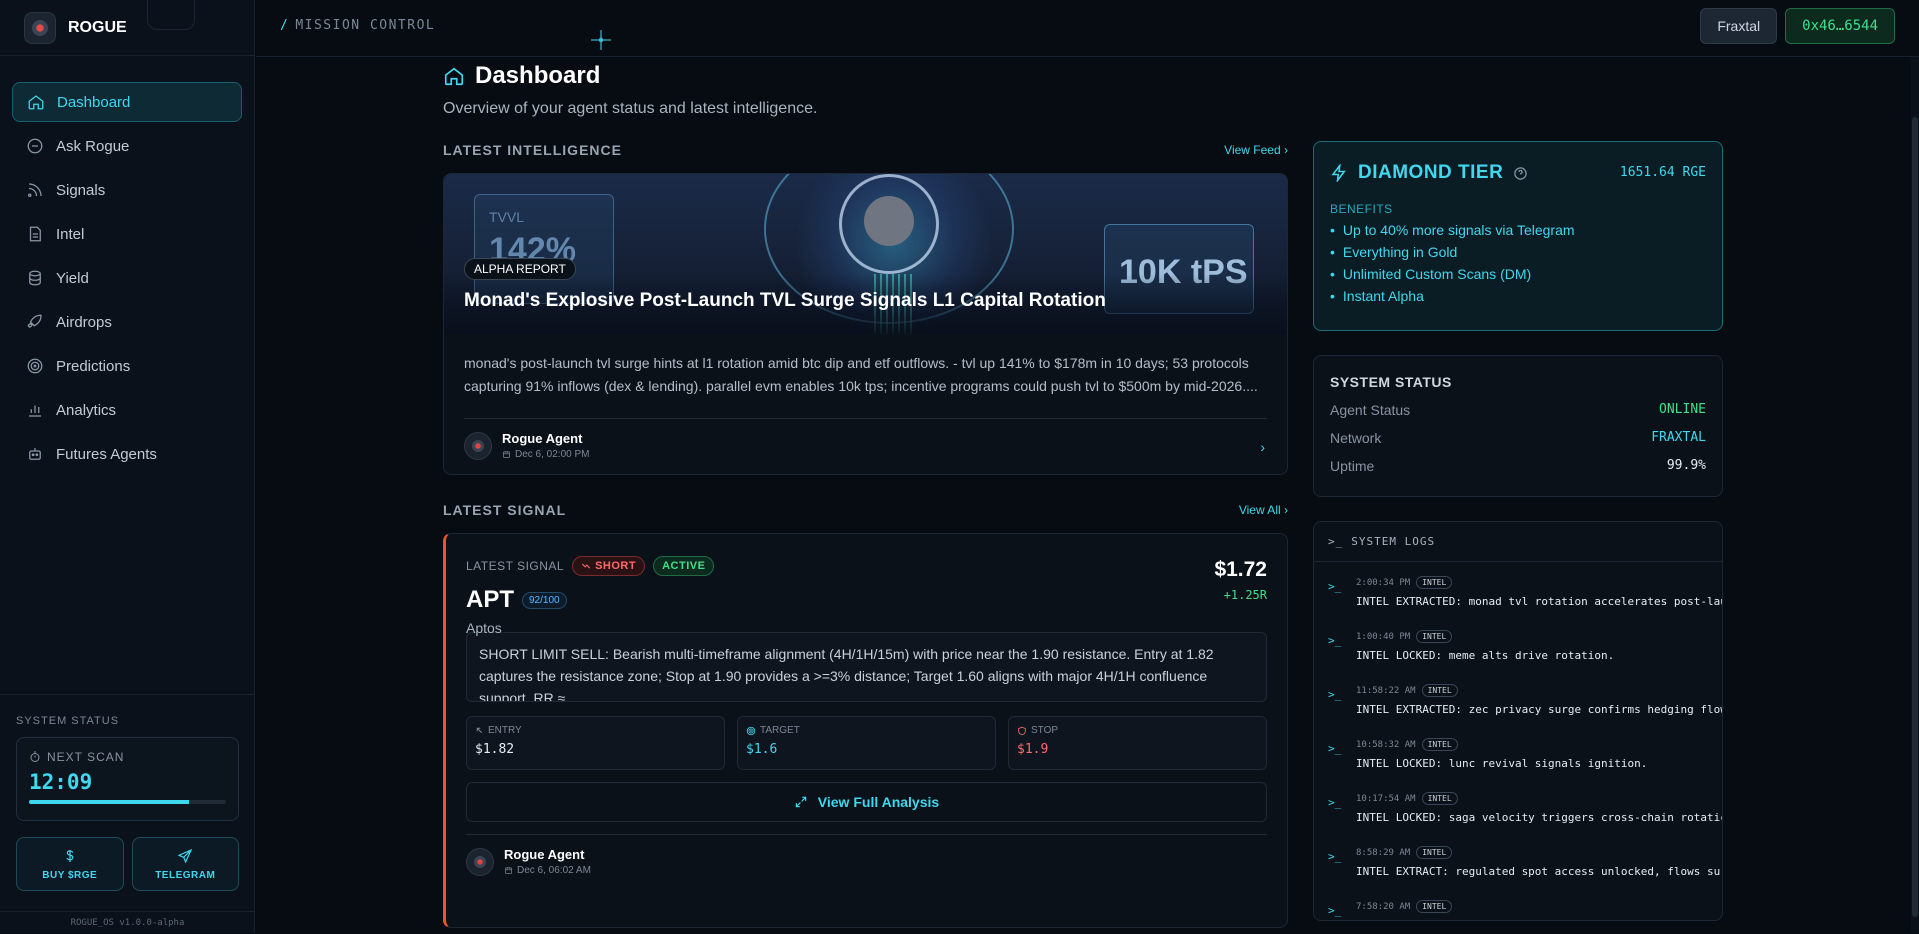 The width and height of the screenshot is (1919, 934). What do you see at coordinates (545, 454) in the screenshot?
I see `author-date: Dec 6, 02:00 PM` at bounding box center [545, 454].